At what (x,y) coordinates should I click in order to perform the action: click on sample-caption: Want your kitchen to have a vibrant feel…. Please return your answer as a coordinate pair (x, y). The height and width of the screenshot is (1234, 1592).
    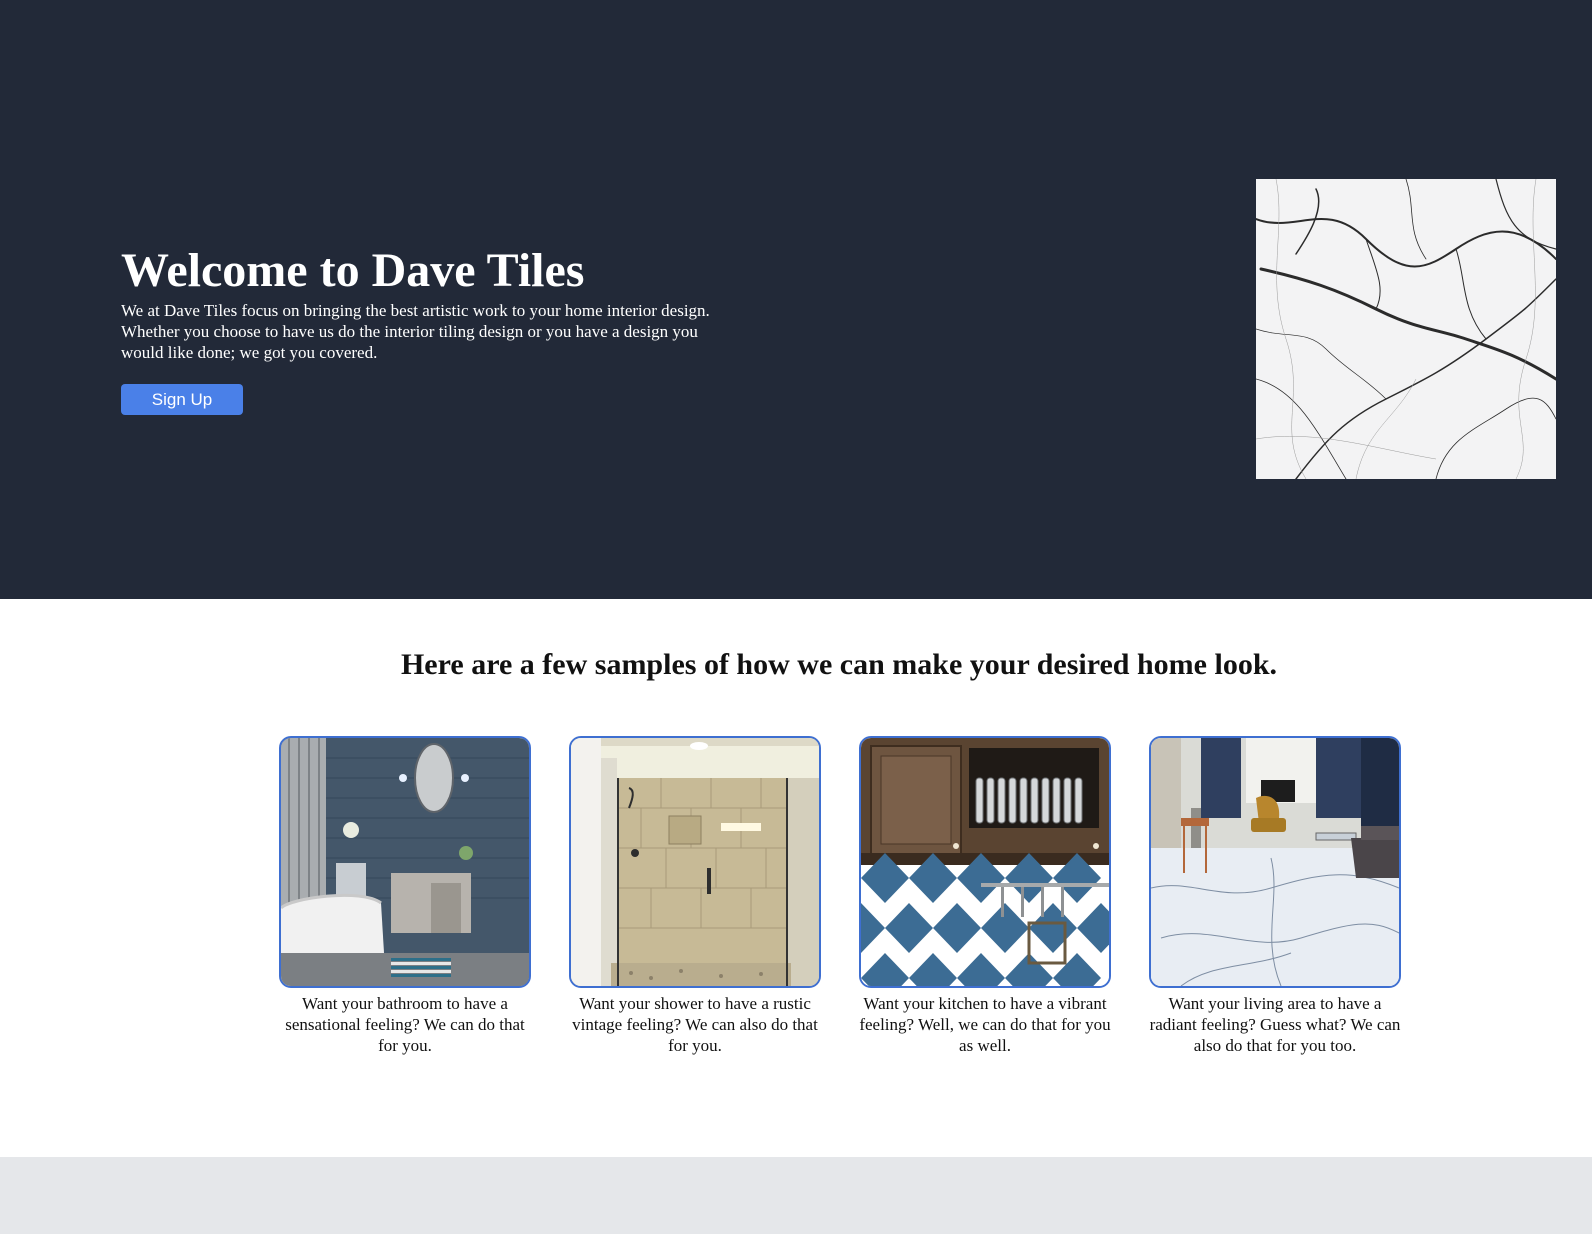
    Looking at the image, I should click on (985, 1024).